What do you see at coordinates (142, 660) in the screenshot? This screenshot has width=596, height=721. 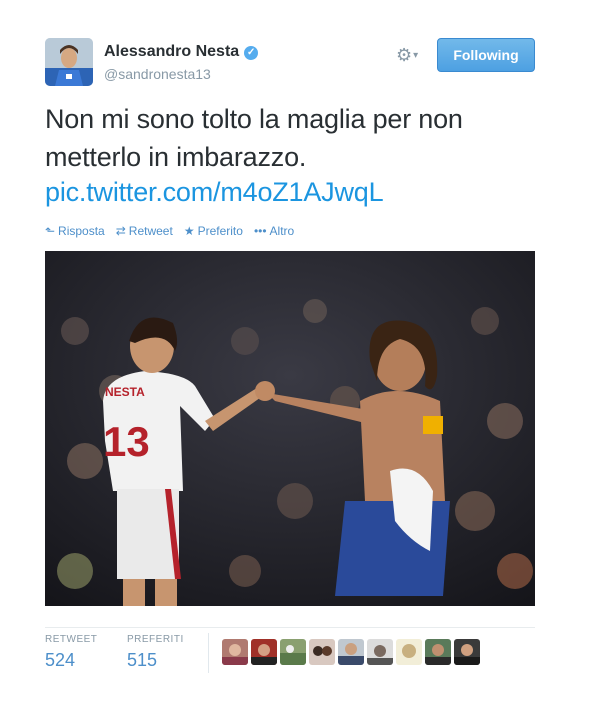 I see `favorites-count: 515` at bounding box center [142, 660].